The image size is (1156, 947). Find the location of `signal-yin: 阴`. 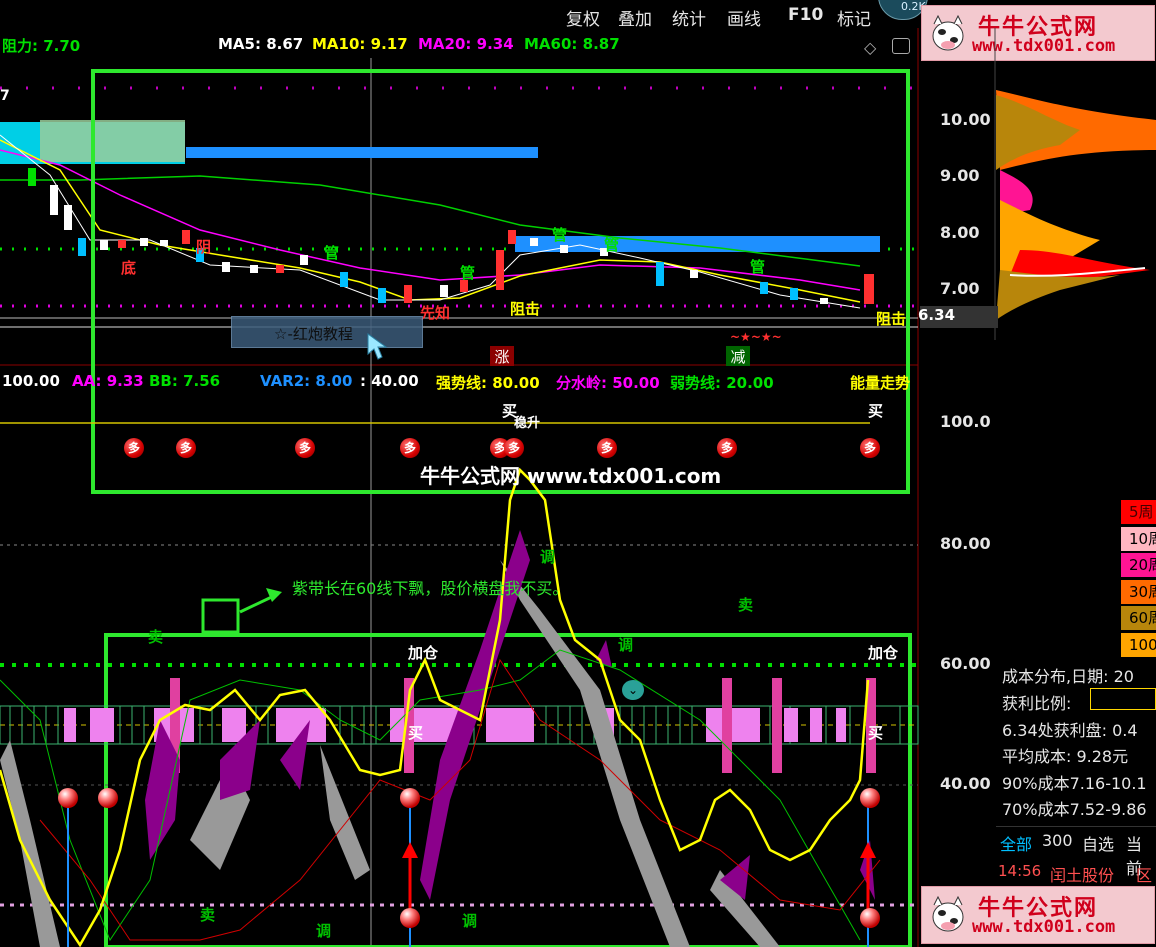

signal-yin: 阴 is located at coordinates (204, 247).